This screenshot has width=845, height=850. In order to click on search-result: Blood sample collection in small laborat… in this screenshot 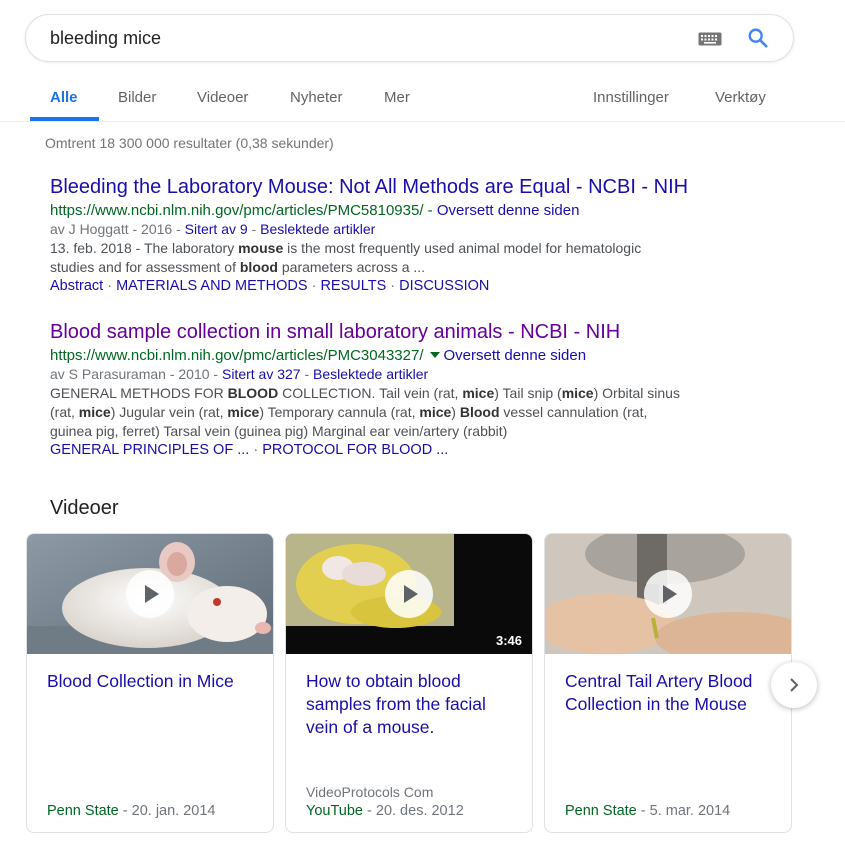, I will do `click(420, 390)`.